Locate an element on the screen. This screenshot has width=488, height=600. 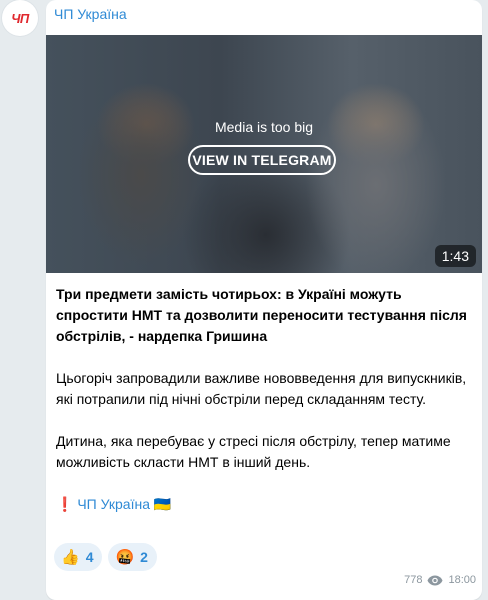
view-in-telegram-button: VIEW IN TELEGRAM is located at coordinates (262, 160).